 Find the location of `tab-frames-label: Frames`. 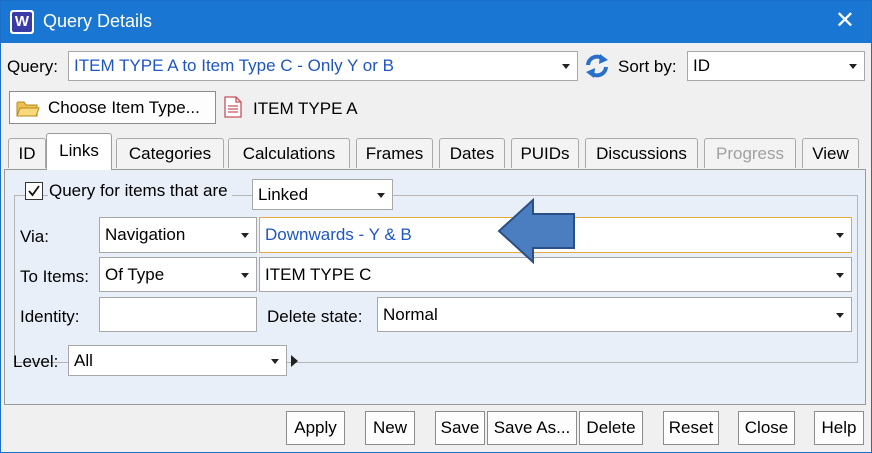

tab-frames-label: Frames is located at coordinates (394, 153).